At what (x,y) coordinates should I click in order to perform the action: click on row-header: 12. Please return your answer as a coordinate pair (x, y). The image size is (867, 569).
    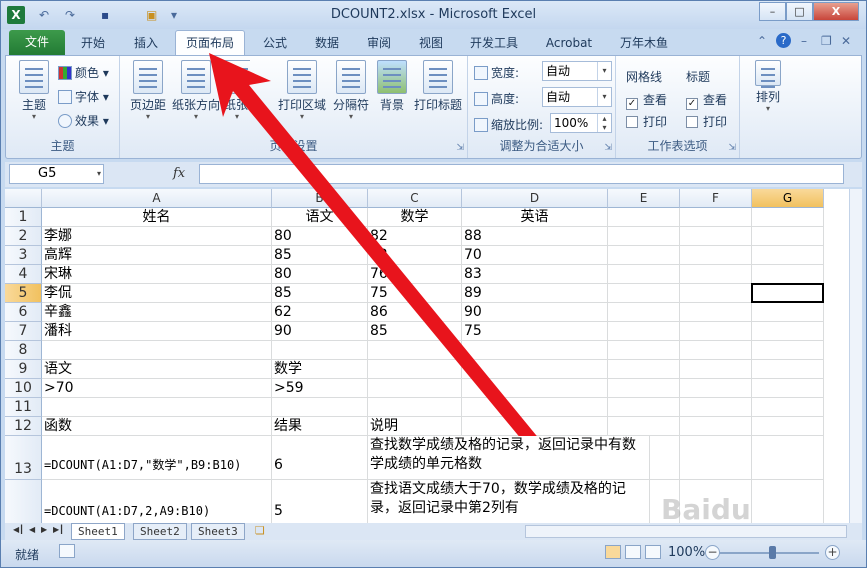
    Looking at the image, I should click on (23, 426).